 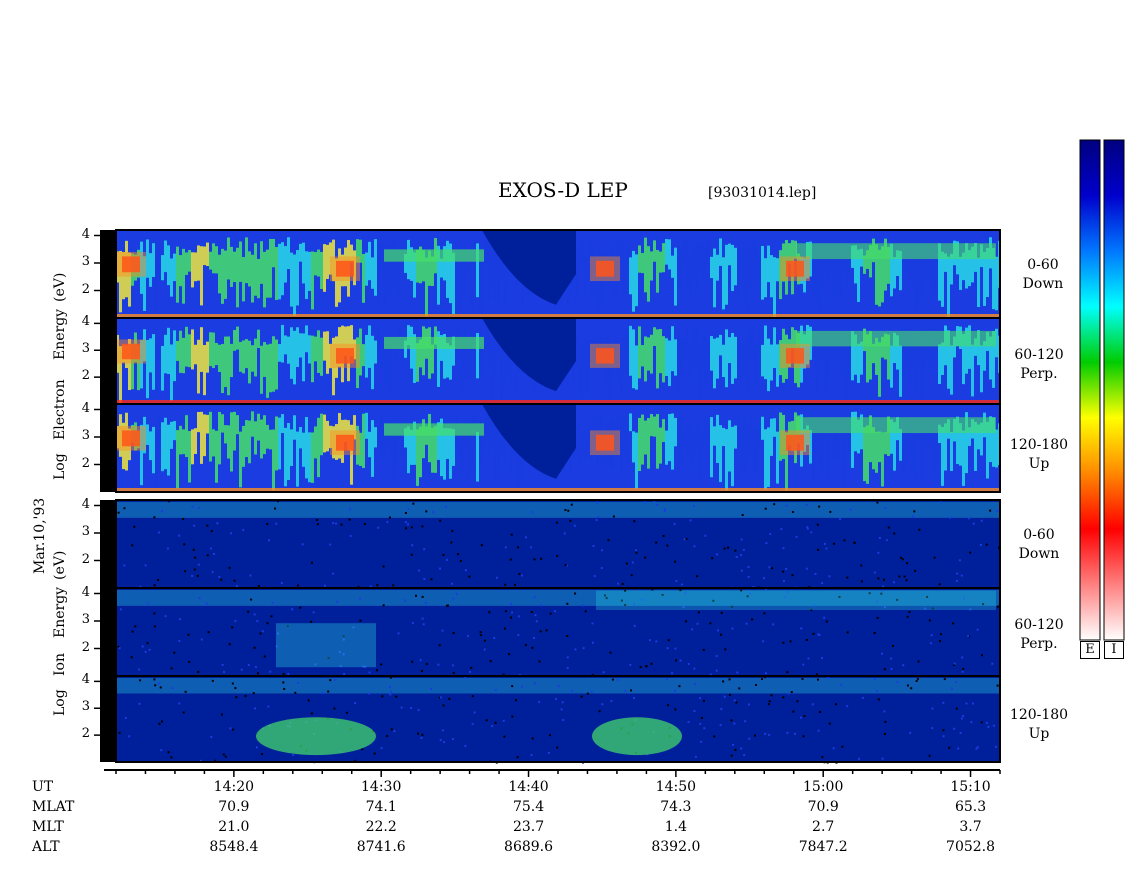 What do you see at coordinates (85, 504) in the screenshot?
I see `y-tick-label: 4` at bounding box center [85, 504].